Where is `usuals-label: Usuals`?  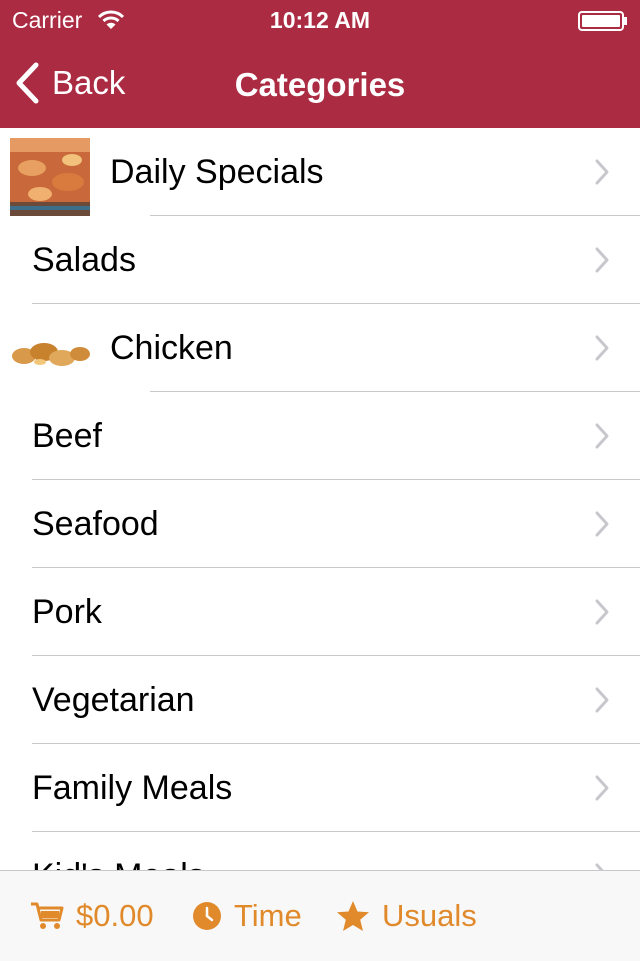
usuals-label: Usuals is located at coordinates (429, 915).